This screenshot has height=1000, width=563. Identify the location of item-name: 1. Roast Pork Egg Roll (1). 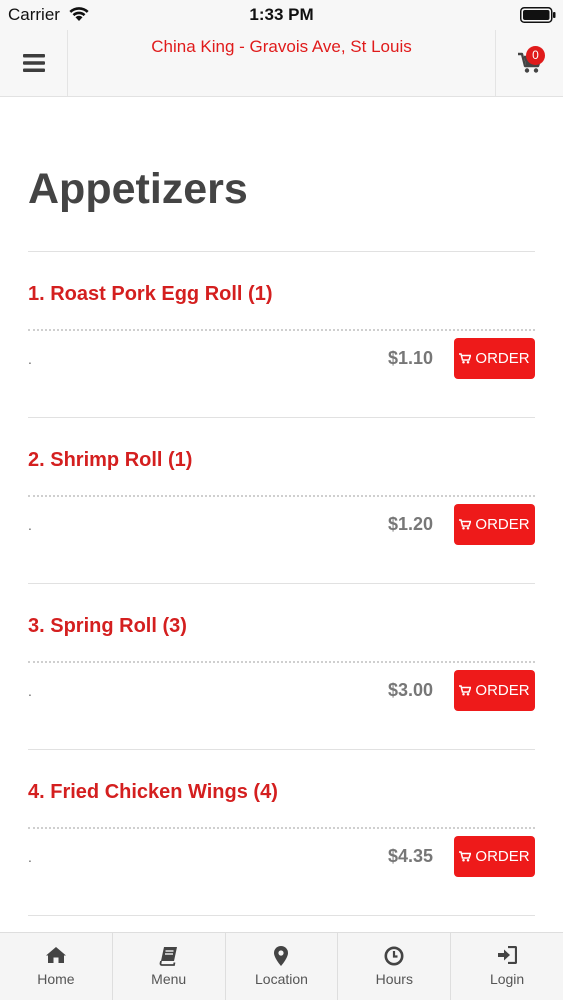
(150, 294).